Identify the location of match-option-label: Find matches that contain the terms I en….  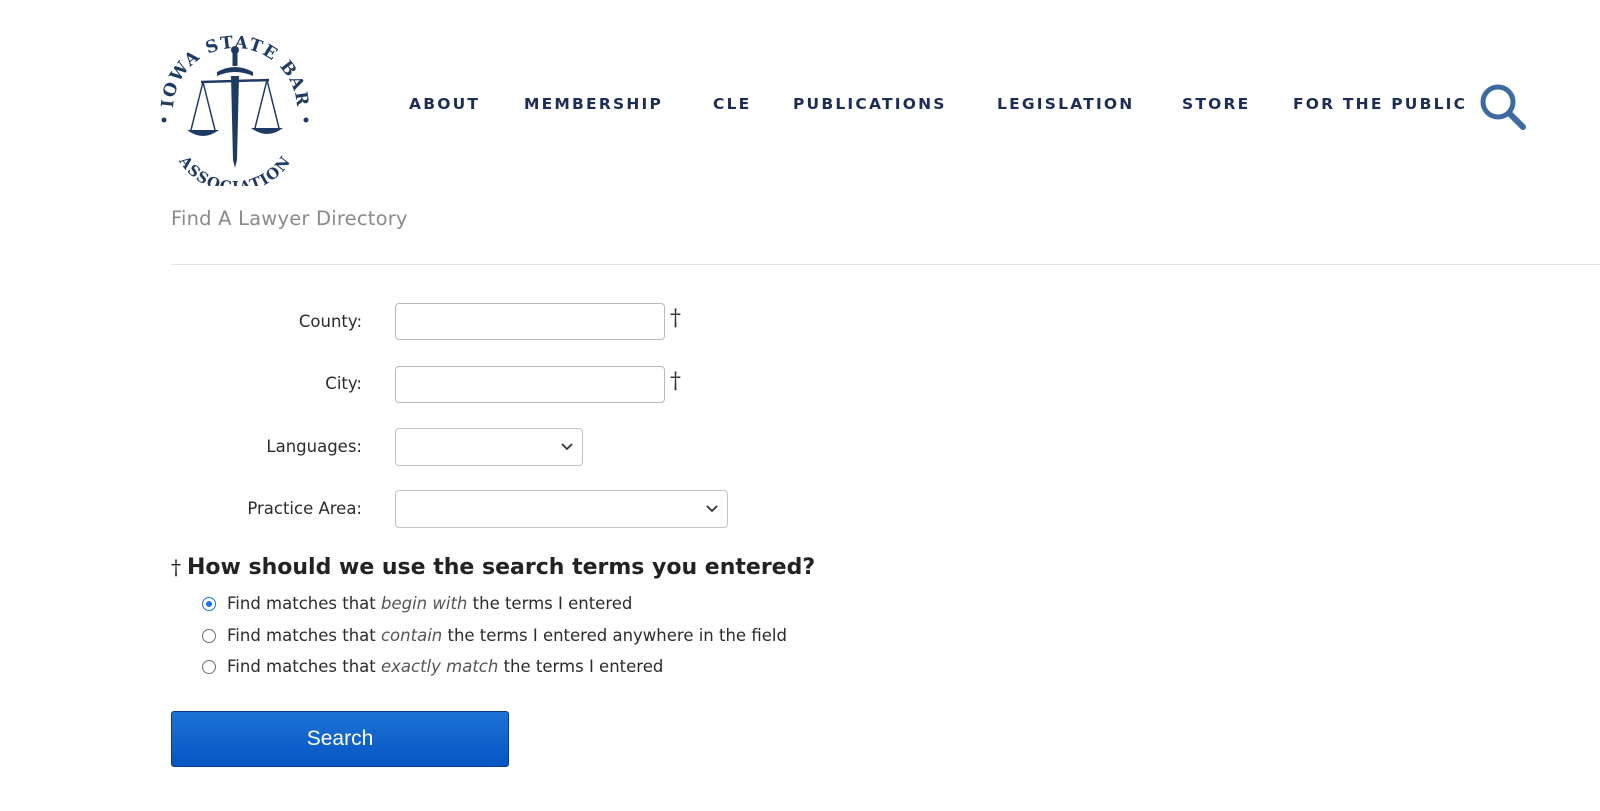
(507, 635).